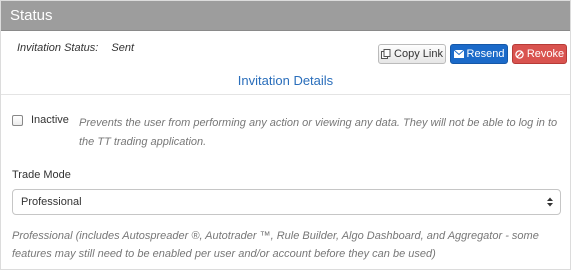 The height and width of the screenshot is (270, 571). I want to click on invitation-status: Invitation Status: Sent, so click(75, 48).